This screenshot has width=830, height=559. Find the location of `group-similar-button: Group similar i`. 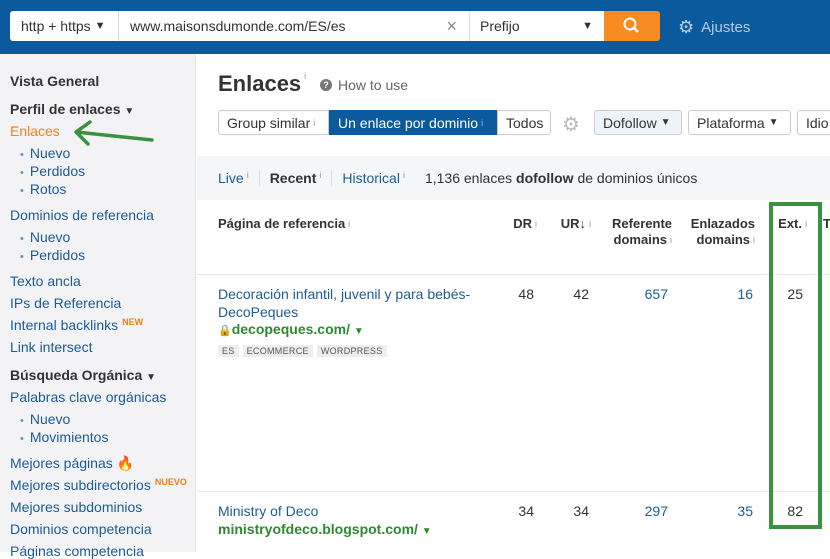

group-similar-button: Group similar i is located at coordinates (273, 122).